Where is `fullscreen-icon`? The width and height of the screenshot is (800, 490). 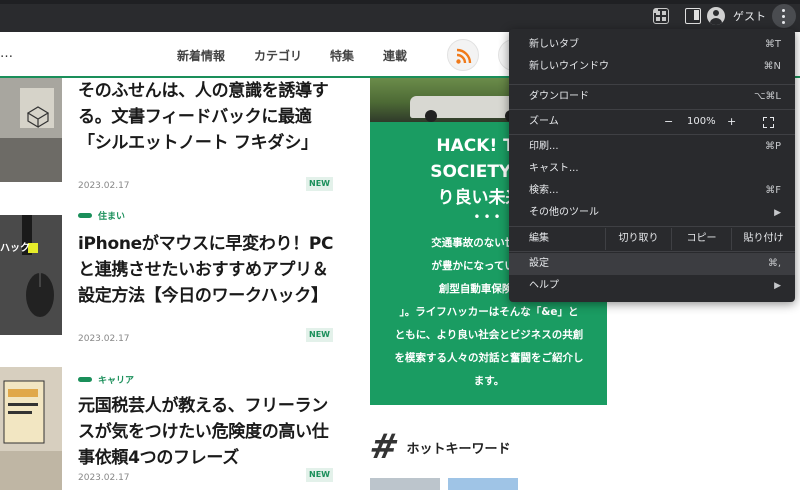 fullscreen-icon is located at coordinates (768, 122).